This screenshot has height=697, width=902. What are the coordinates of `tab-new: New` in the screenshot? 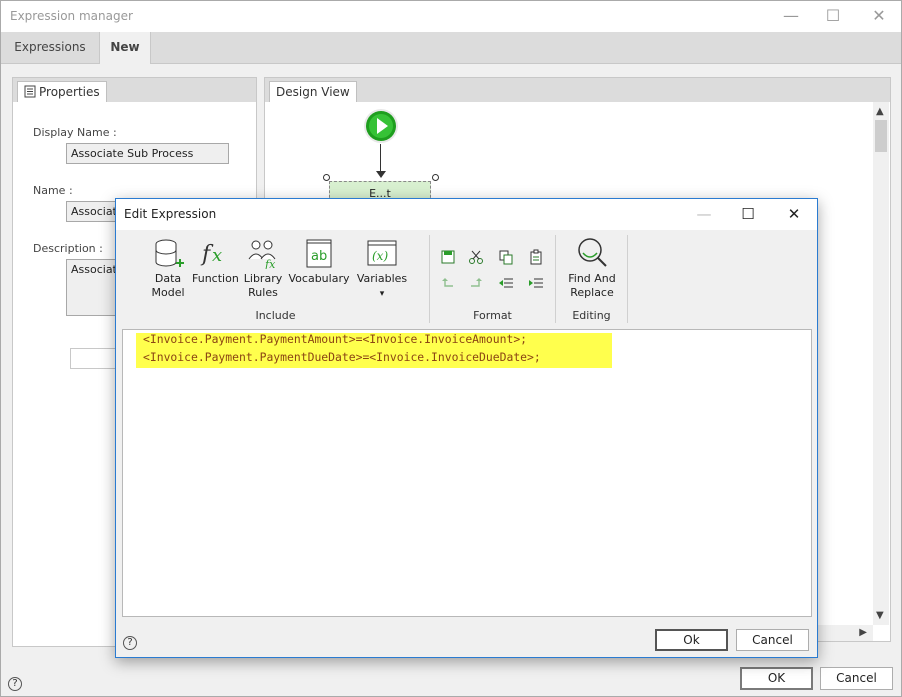 It's located at (125, 48).